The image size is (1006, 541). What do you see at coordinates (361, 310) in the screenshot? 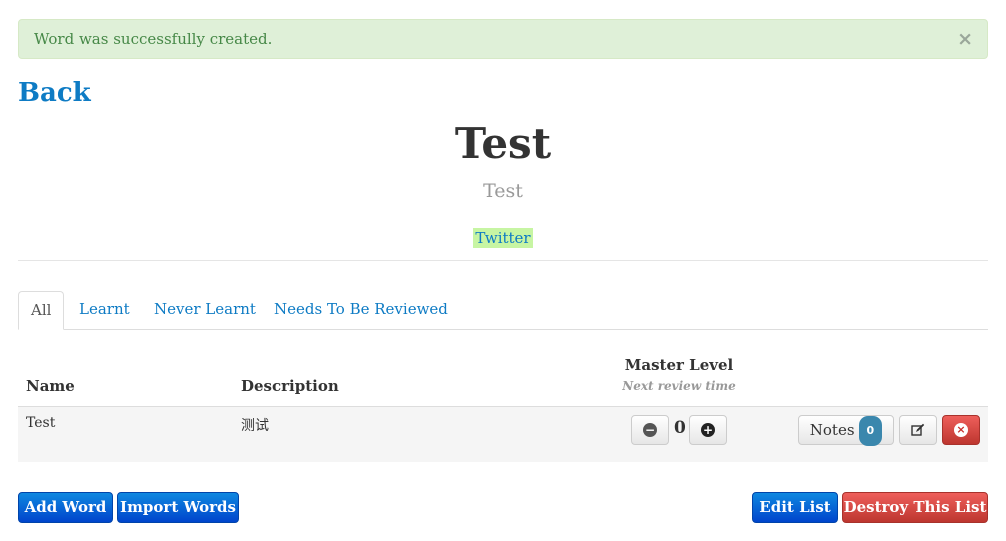
I see `tab-needs-review: Needs To Be Reviewed` at bounding box center [361, 310].